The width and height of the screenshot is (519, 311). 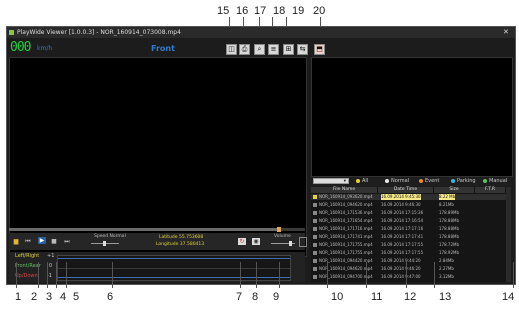 What do you see at coordinates (163, 48) in the screenshot?
I see `camera-label: Front` at bounding box center [163, 48].